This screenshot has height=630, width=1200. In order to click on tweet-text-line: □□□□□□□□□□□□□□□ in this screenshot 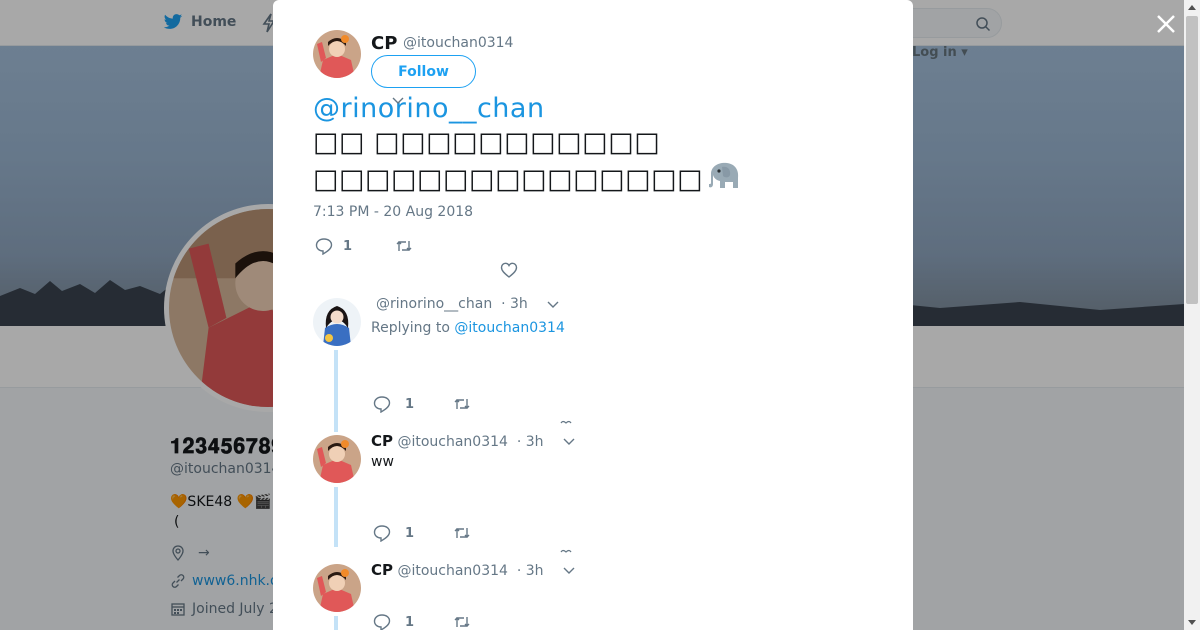, I will do `click(508, 179)`.